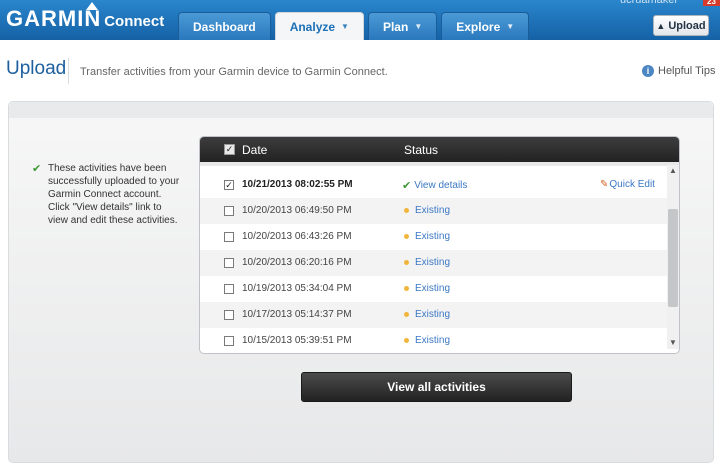  I want to click on table-row: 10/15/2013 05:39:51 PM Existing, so click(433, 340).